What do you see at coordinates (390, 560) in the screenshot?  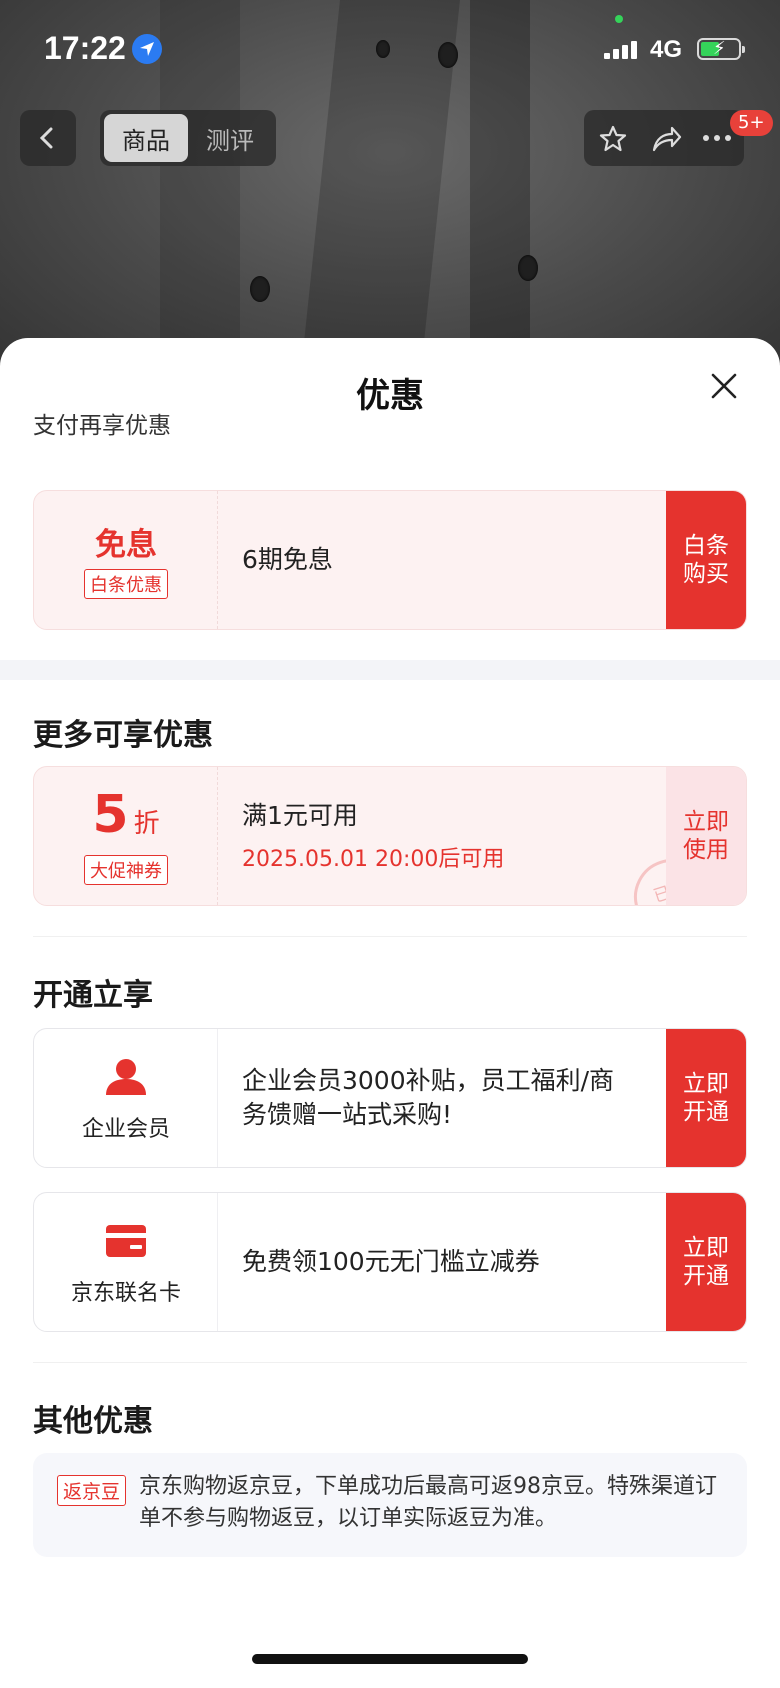 I see `baitiao-card: 免息 白条优惠 6期免息 白条购买` at bounding box center [390, 560].